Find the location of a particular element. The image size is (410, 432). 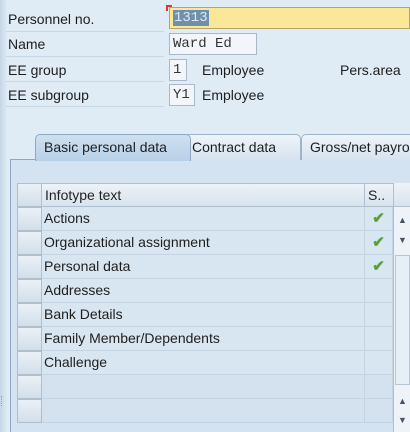

infotype-text-cell: Challenge is located at coordinates (203, 363).